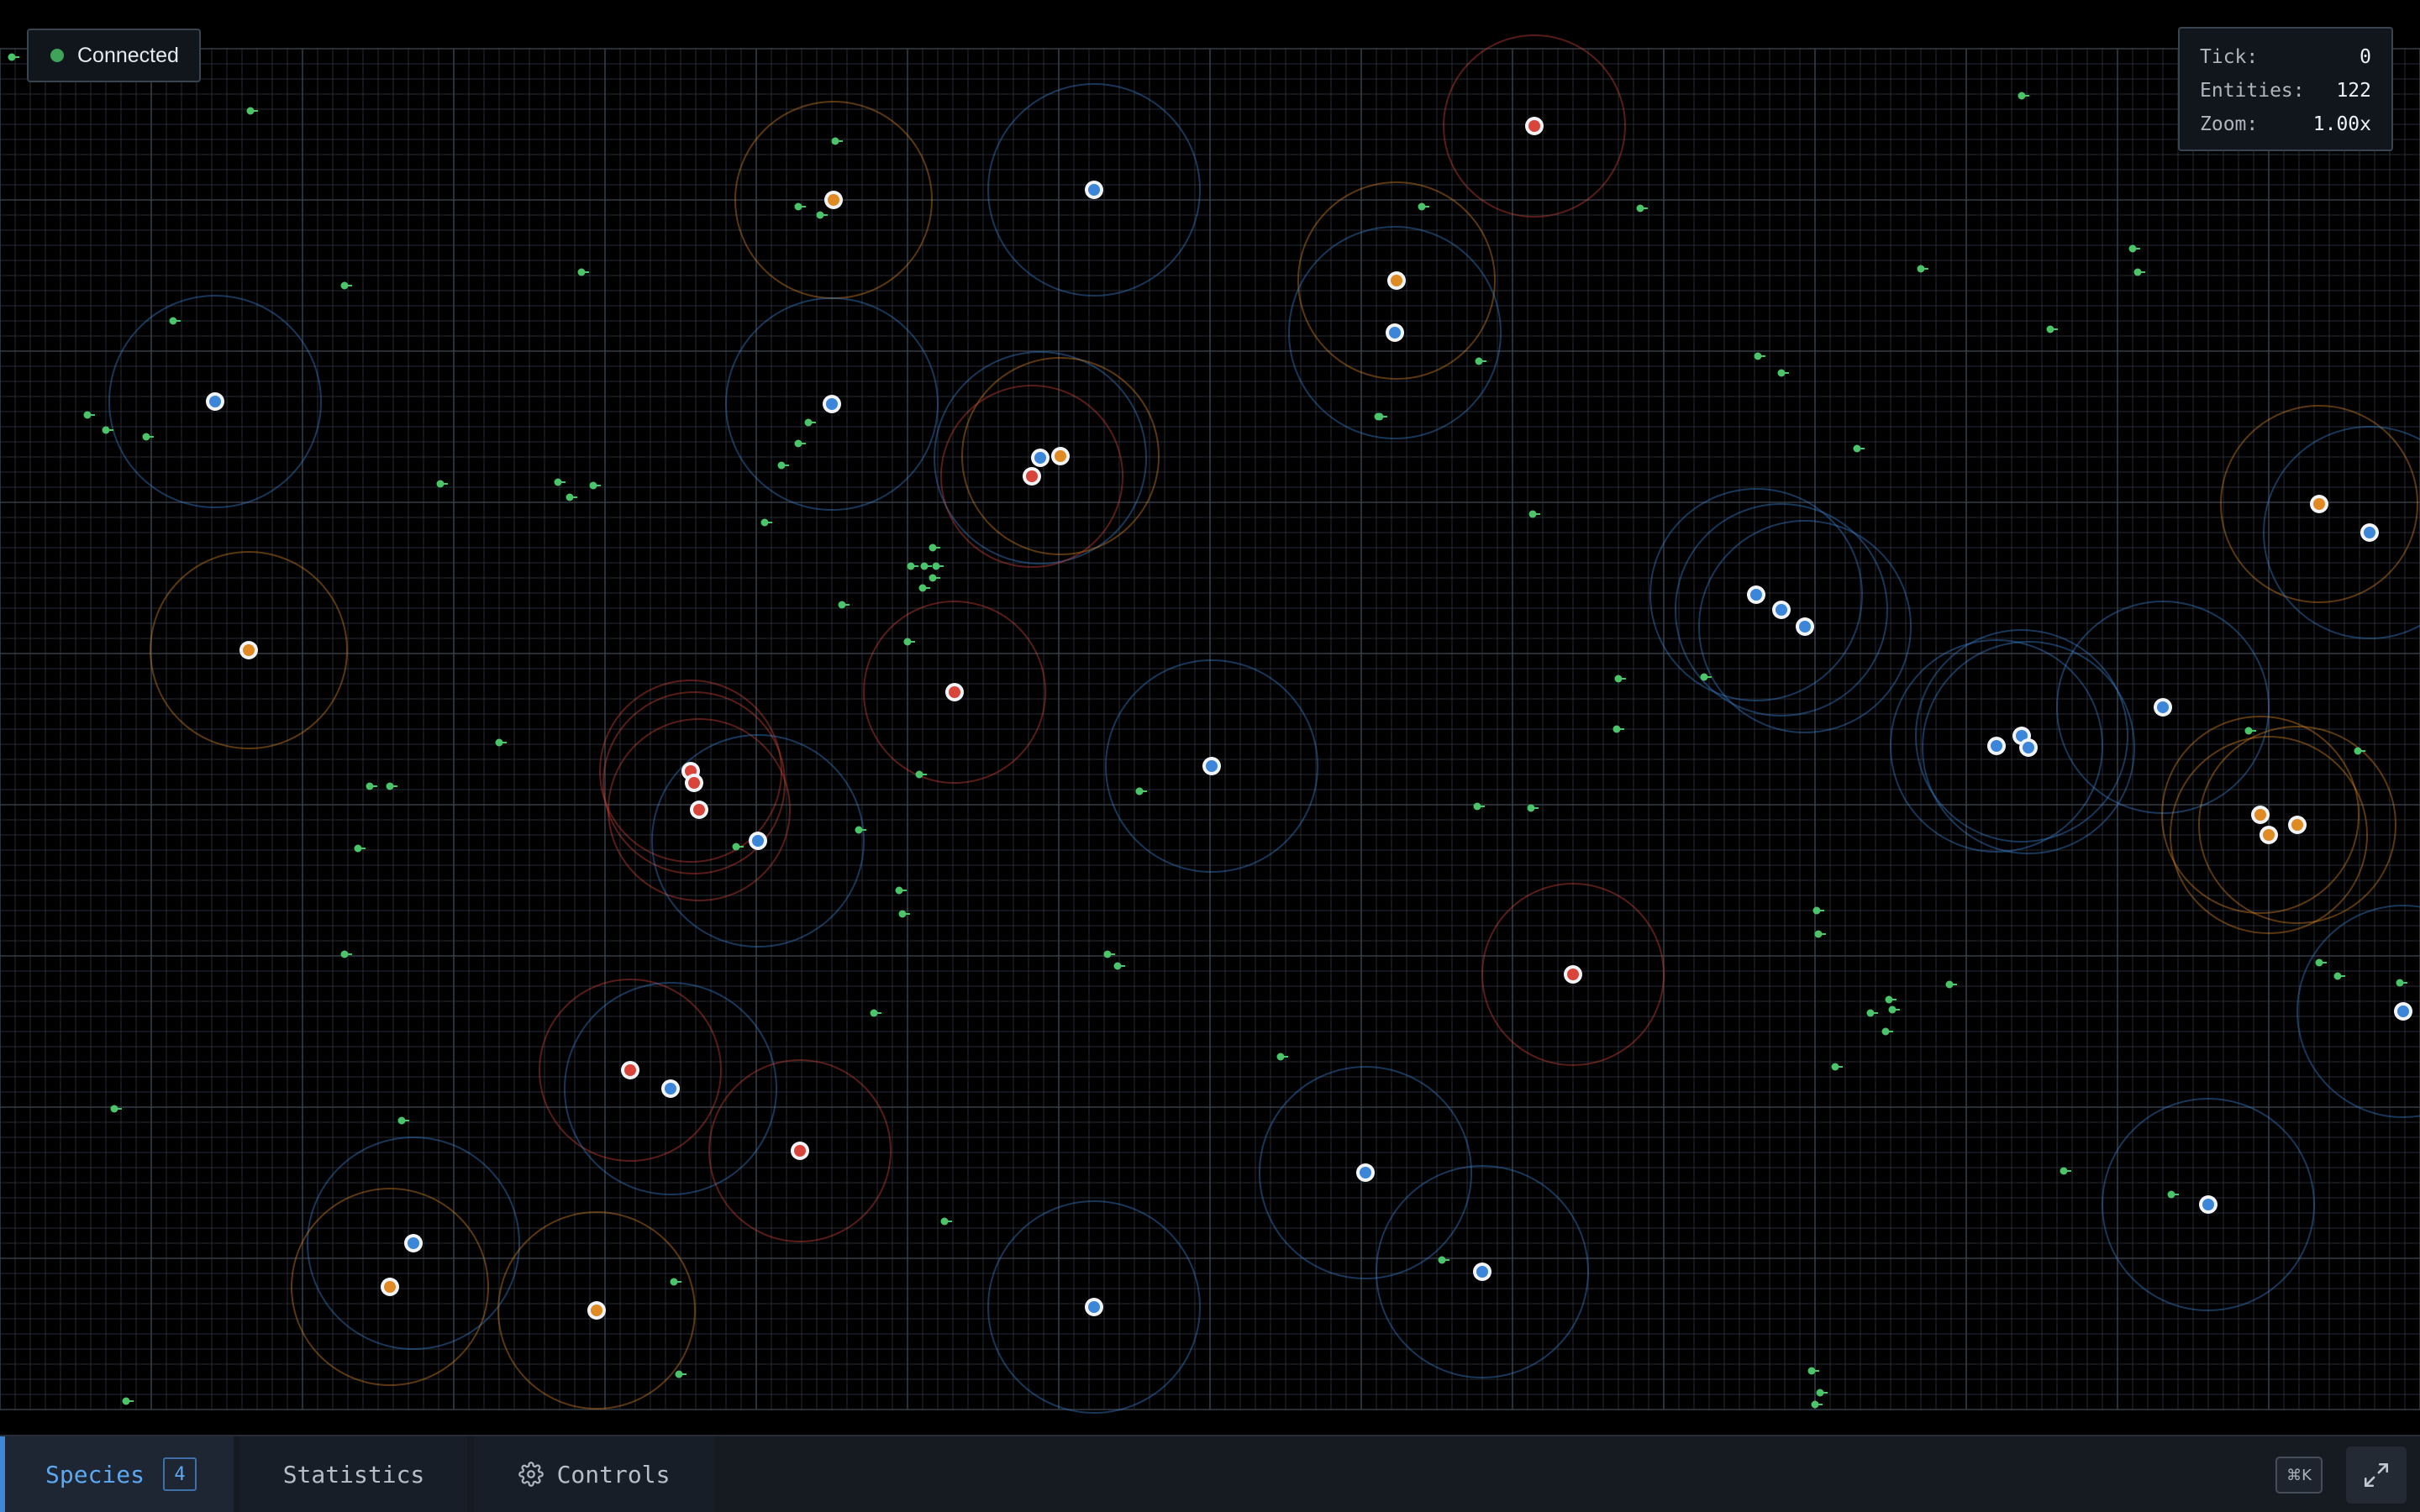 The width and height of the screenshot is (2420, 1512). I want to click on tab-species-label: Species, so click(95, 1474).